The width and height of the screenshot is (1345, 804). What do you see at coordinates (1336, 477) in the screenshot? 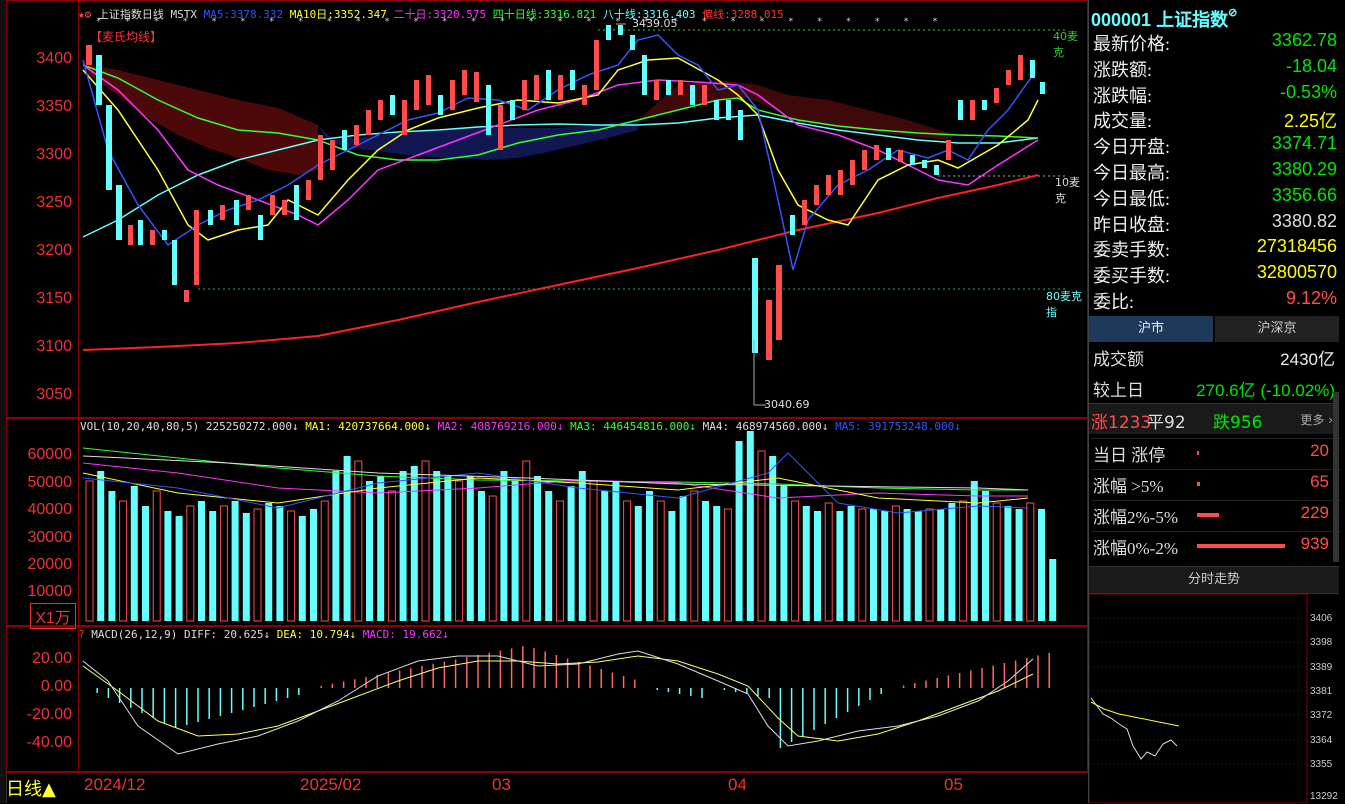
I see `panel-scrollbar` at bounding box center [1336, 477].